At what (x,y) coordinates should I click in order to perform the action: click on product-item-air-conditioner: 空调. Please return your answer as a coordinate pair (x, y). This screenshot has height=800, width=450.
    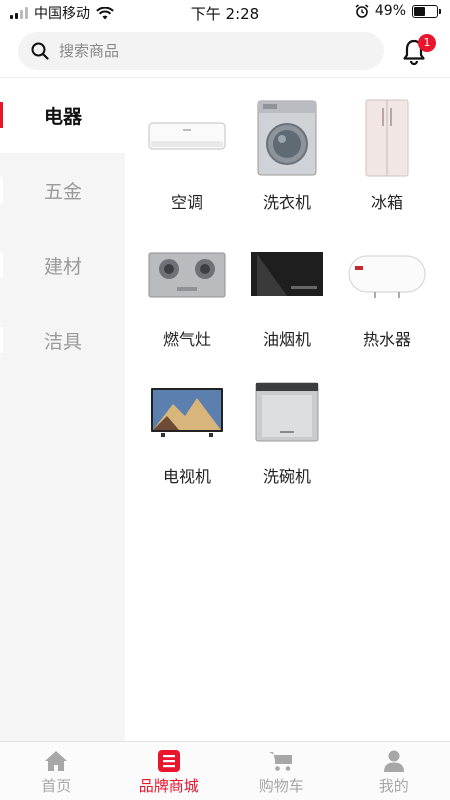
    Looking at the image, I should click on (187, 154).